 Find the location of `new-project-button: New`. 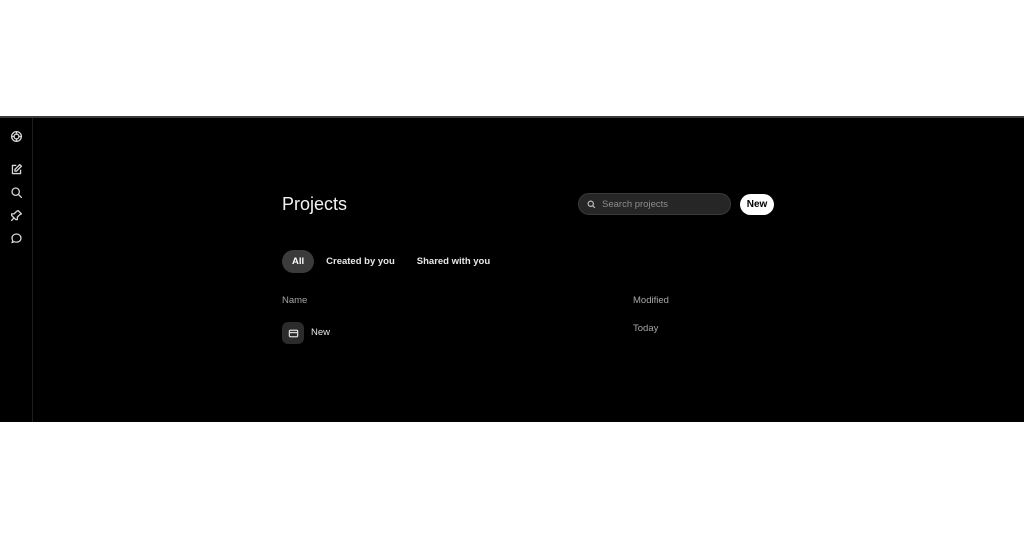

new-project-button: New is located at coordinates (757, 204).